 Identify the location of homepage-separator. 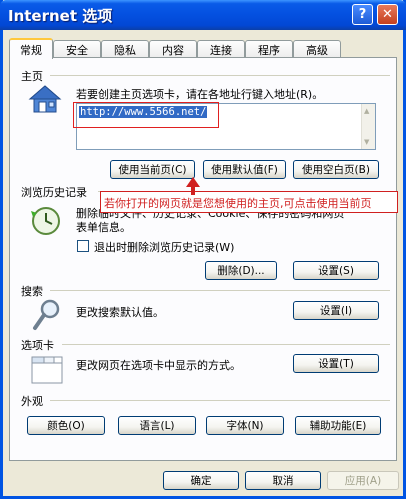
(220, 75).